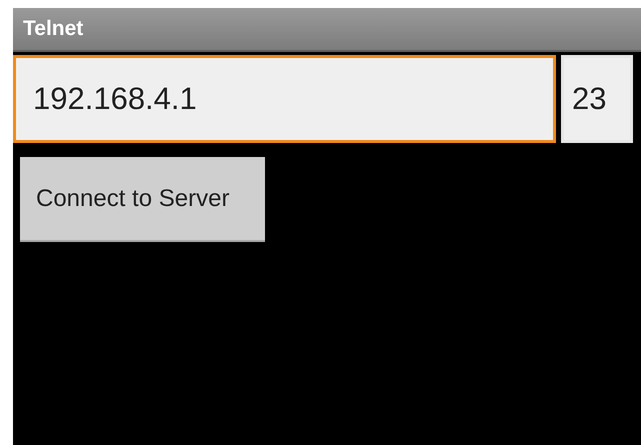 Image resolution: width=641 pixels, height=445 pixels. Describe the element at coordinates (142, 199) in the screenshot. I see `connect-button: Connect to Server` at that location.